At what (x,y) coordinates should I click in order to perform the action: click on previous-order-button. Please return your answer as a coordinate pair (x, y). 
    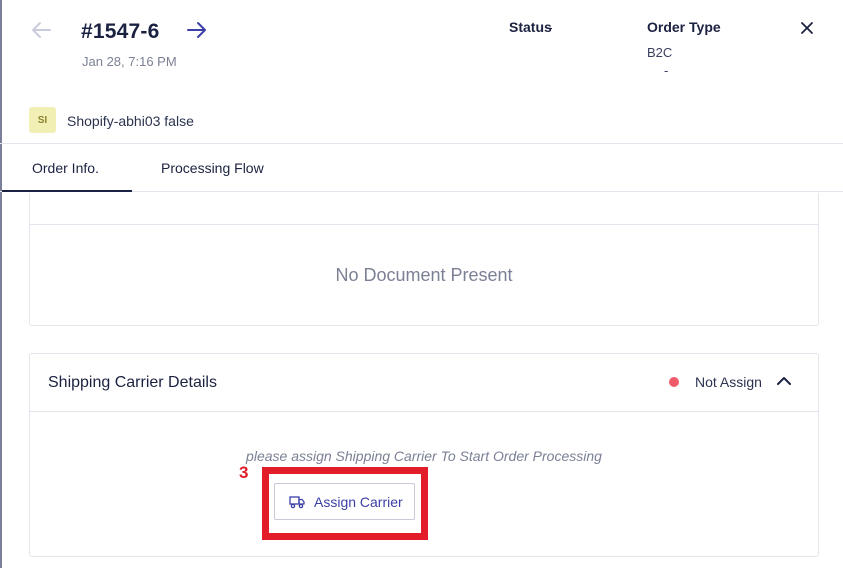
    Looking at the image, I should click on (41, 30).